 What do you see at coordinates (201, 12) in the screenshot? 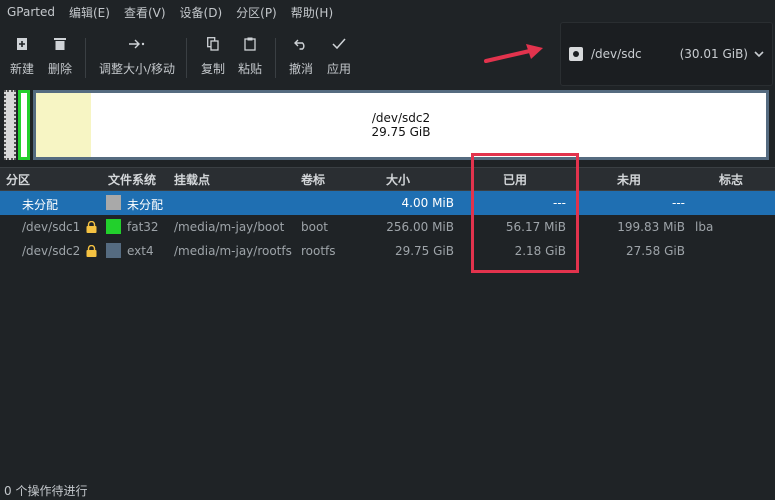
I see `menu-device: 设备(D)` at bounding box center [201, 12].